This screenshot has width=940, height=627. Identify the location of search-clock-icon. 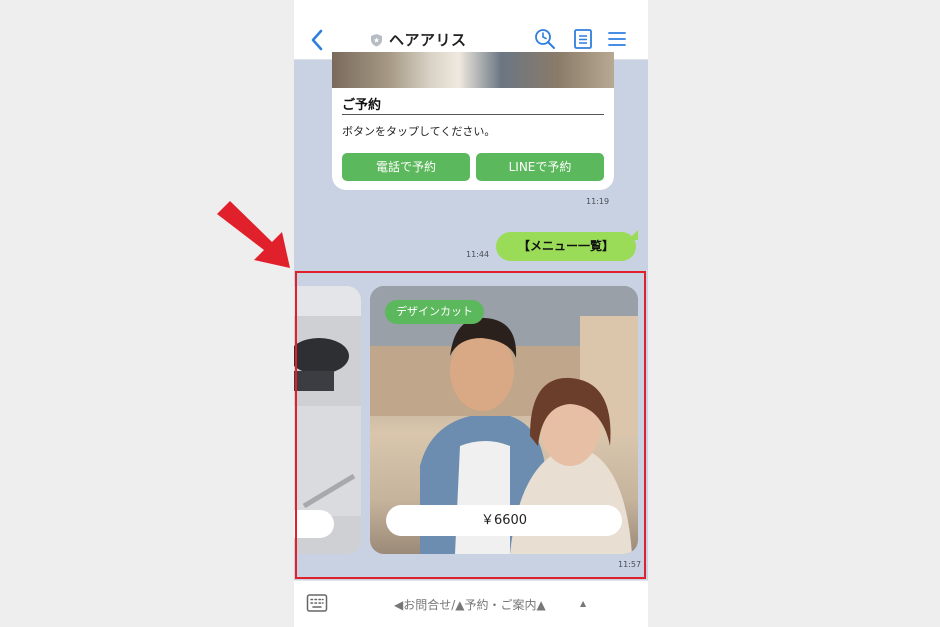
(545, 39).